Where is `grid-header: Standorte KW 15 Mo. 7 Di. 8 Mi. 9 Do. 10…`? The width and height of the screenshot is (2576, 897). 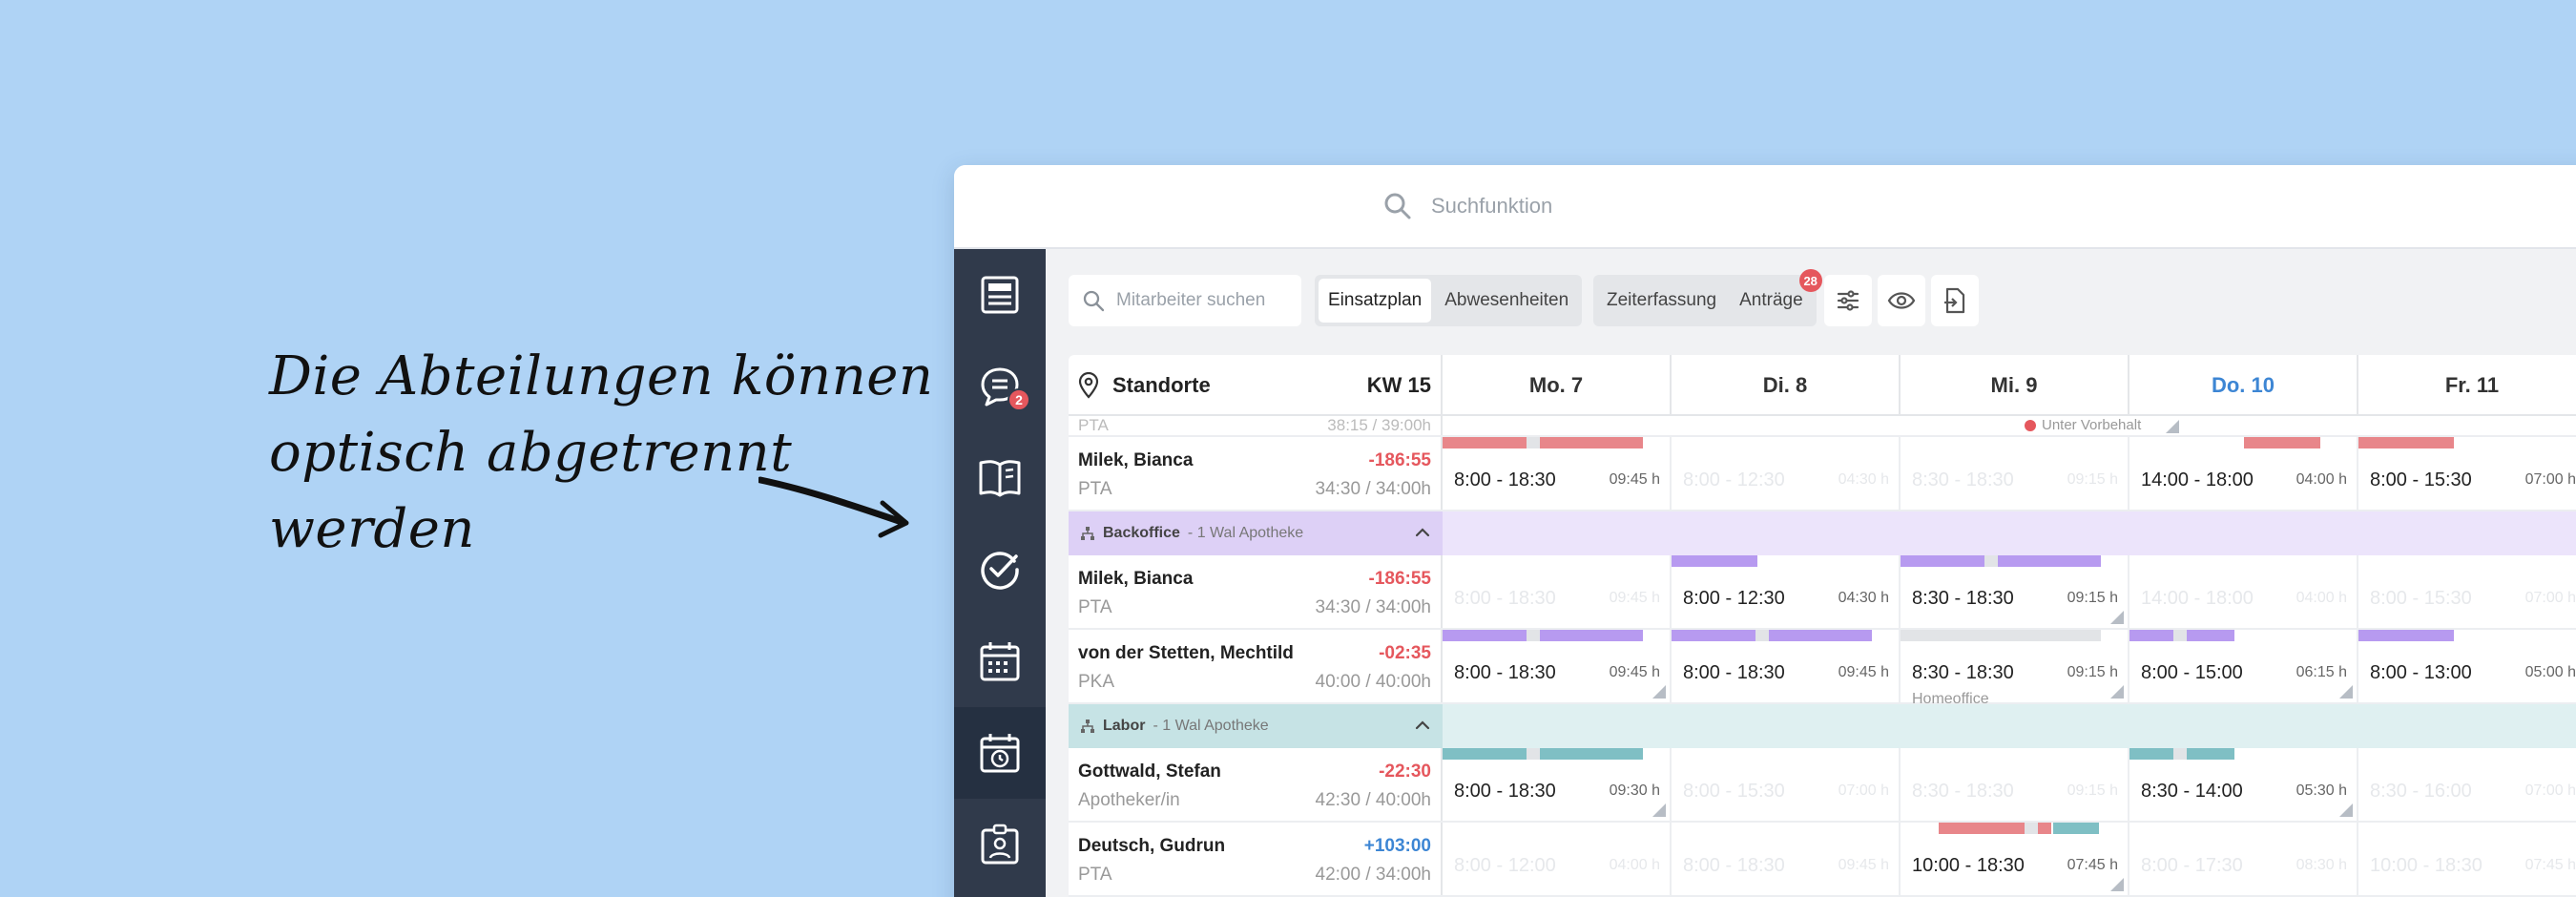 grid-header: Standorte KW 15 Mo. 7 Di. 8 Mi. 9 Do. 10… is located at coordinates (1822, 385).